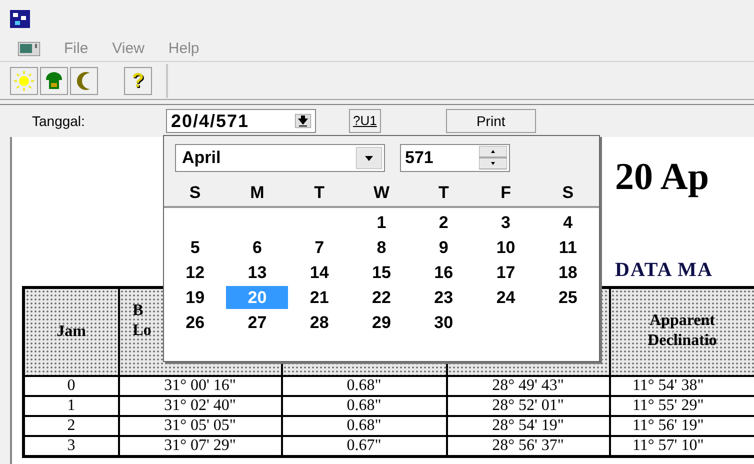 This screenshot has width=754, height=464. I want to click on table-cell: 1, so click(71, 406).